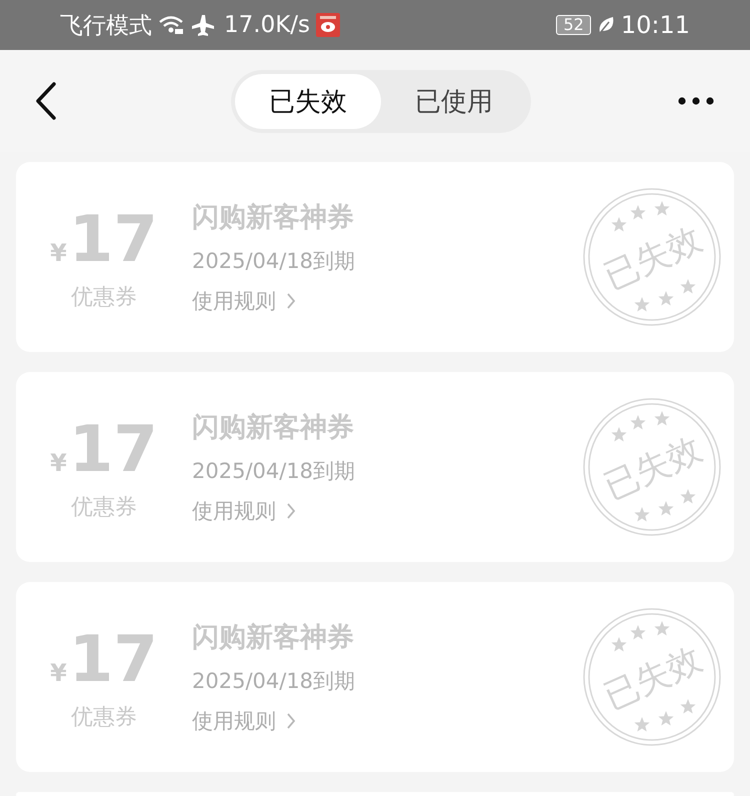 The height and width of the screenshot is (796, 750). What do you see at coordinates (573, 25) in the screenshot?
I see `battery-indicator: 52` at bounding box center [573, 25].